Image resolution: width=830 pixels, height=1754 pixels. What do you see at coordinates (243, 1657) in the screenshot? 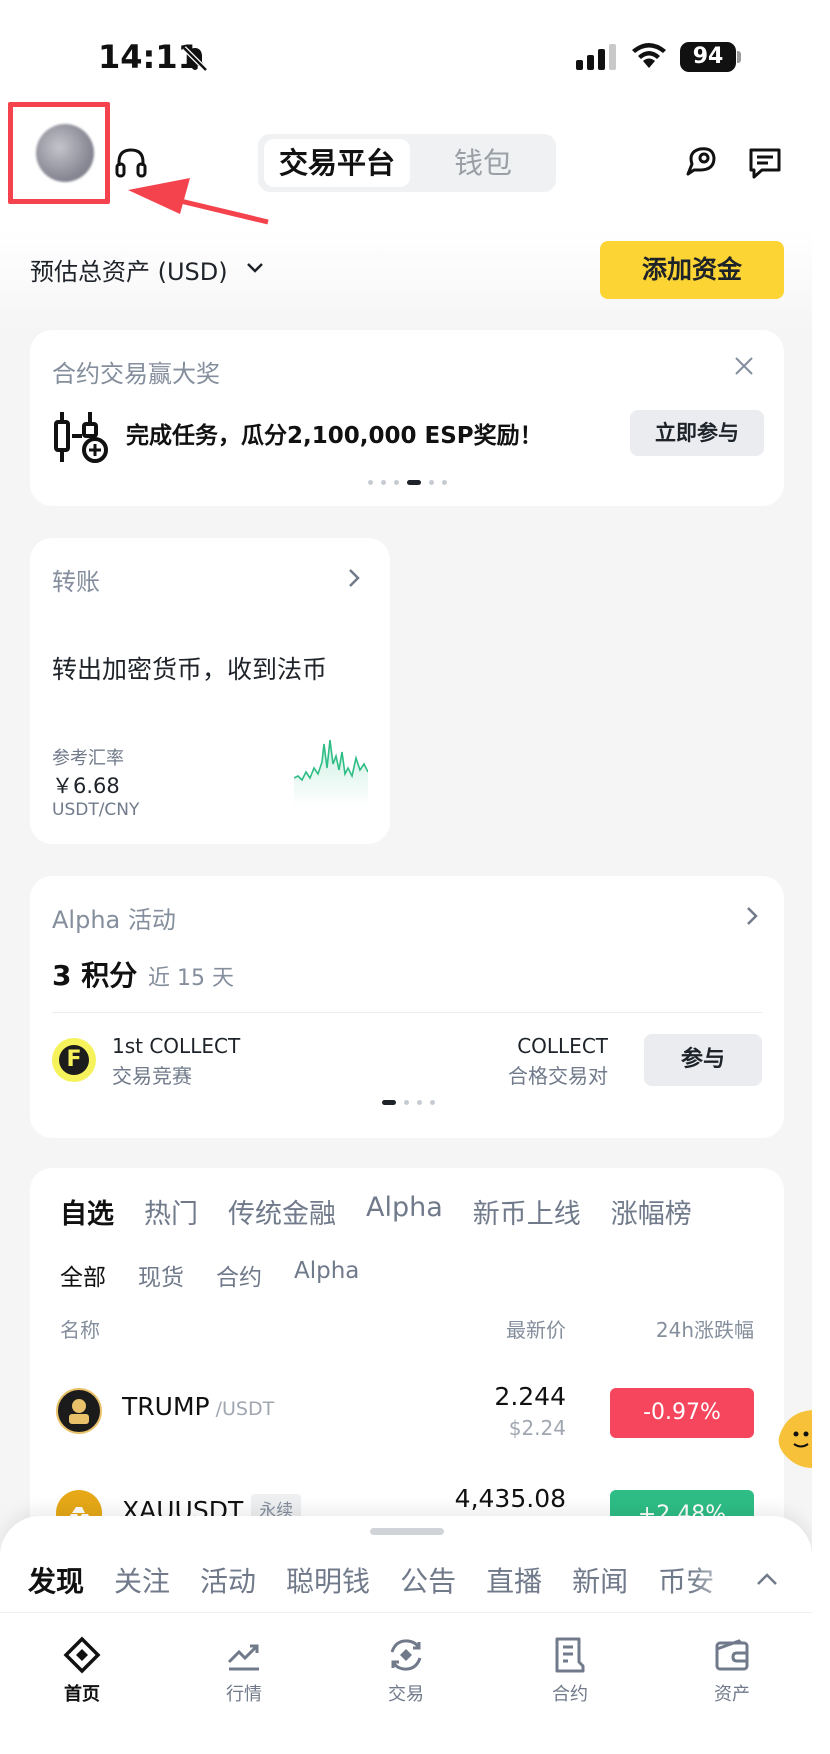
I see `chart-line-icon` at bounding box center [243, 1657].